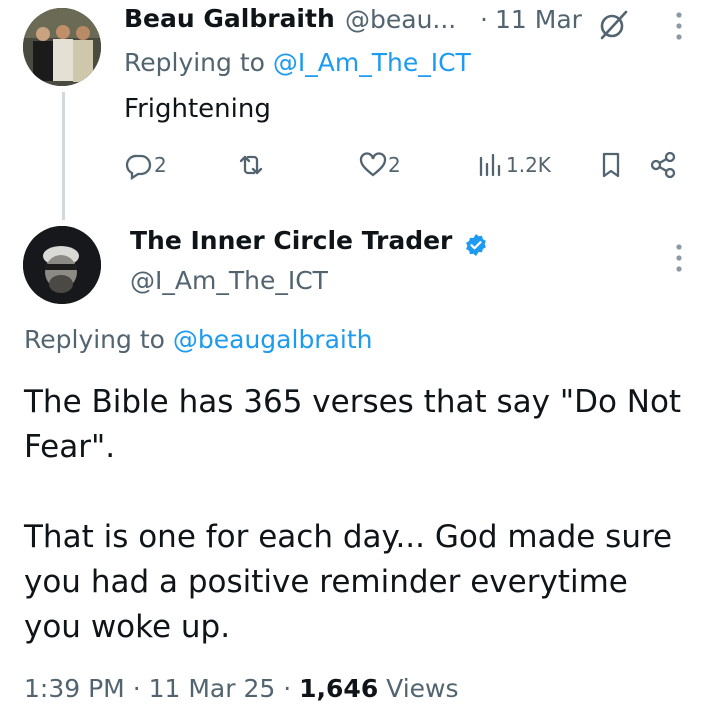  Describe the element at coordinates (291, 240) in the screenshot. I see `author-name: The Inner Circle Trader` at that location.